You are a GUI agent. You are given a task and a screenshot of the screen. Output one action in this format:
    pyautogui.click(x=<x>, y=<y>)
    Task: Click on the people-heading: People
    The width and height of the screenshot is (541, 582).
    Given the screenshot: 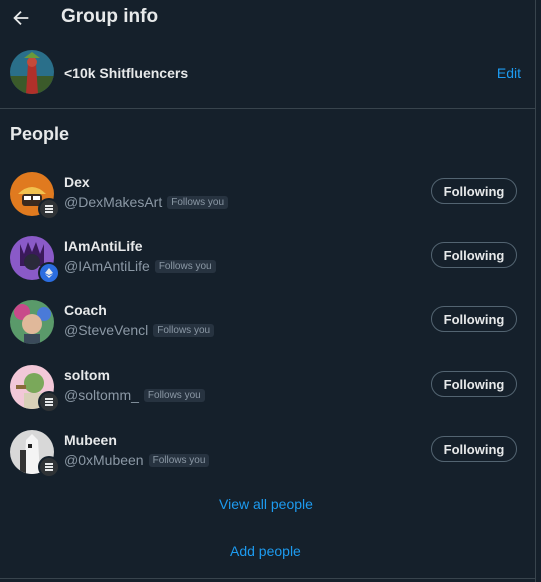 What is the action you would take?
    pyautogui.click(x=40, y=134)
    